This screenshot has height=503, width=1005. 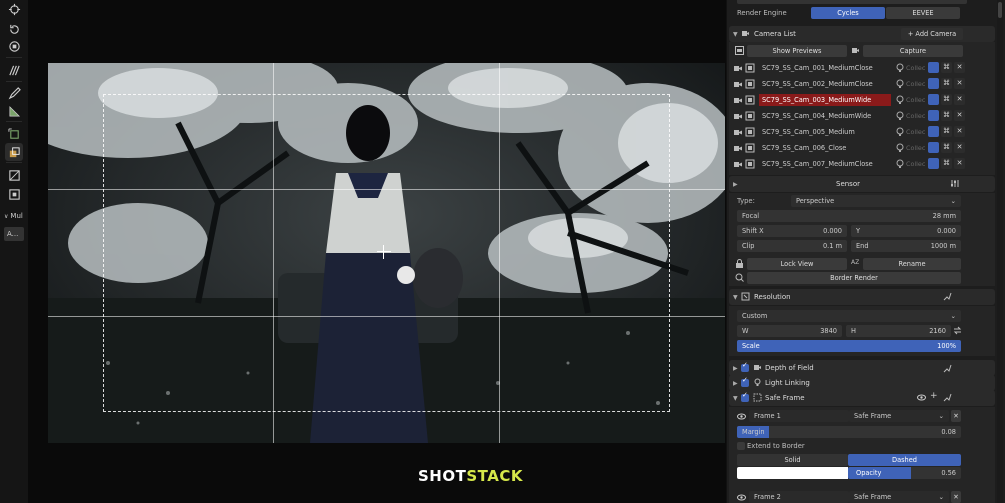 What do you see at coordinates (741, 497) in the screenshot?
I see `frame2-visibility-icon` at bounding box center [741, 497].